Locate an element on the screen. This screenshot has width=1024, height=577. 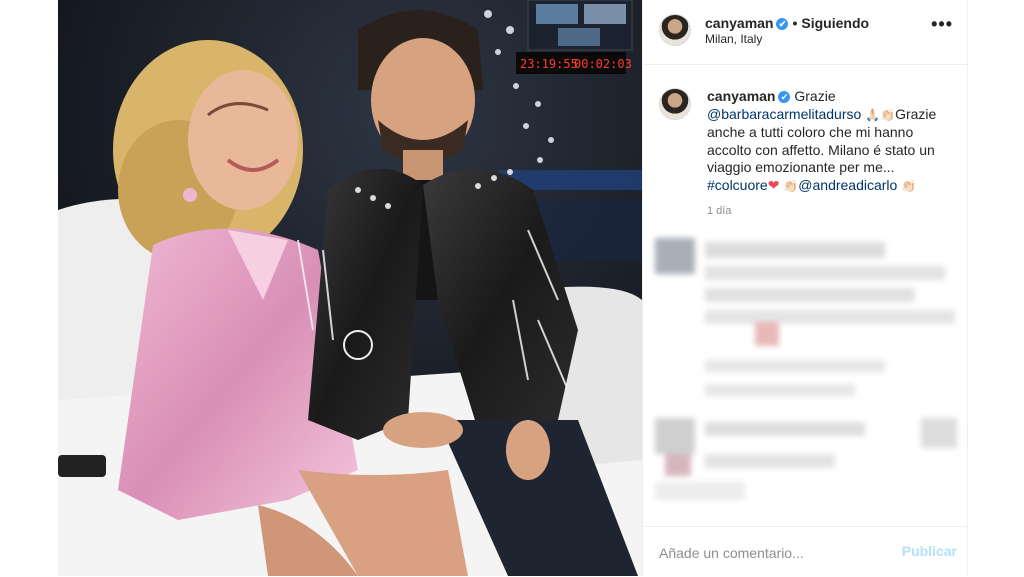
follow-status-button: Siguiendo is located at coordinates (835, 23).